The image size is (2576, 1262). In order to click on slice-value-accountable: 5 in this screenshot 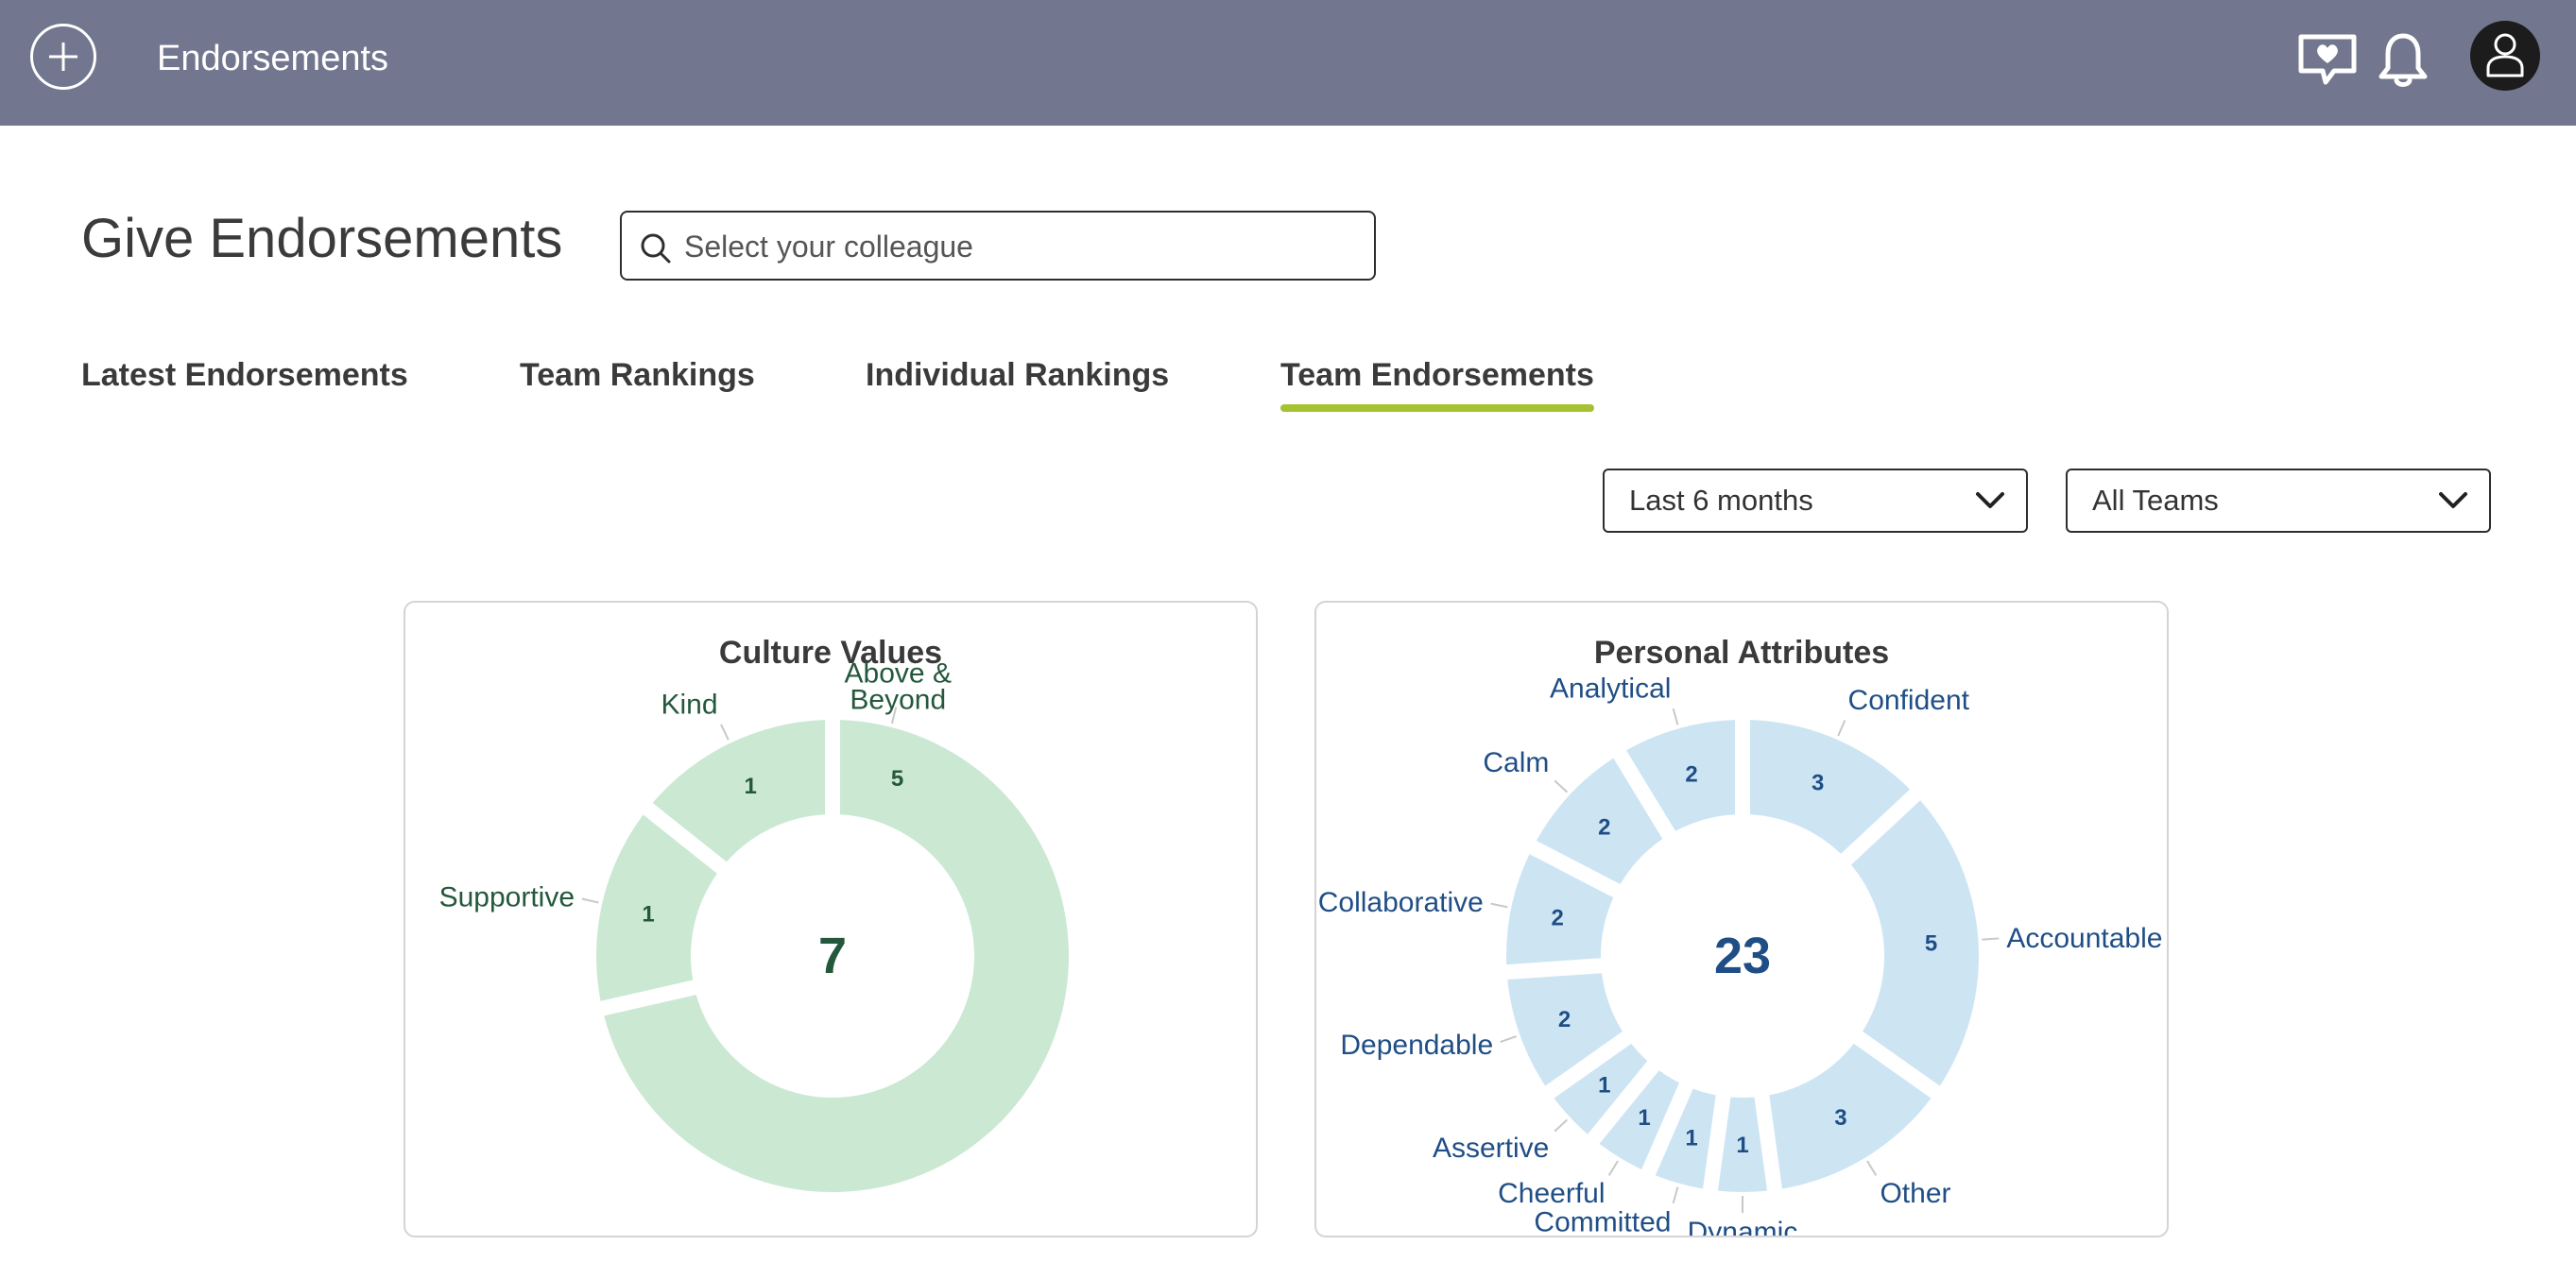, I will do `click(1931, 943)`.